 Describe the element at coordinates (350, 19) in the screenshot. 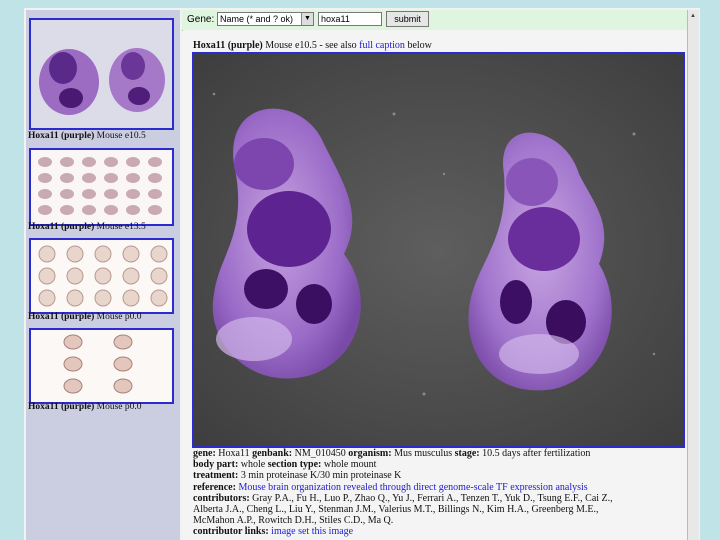

I see `gene-search-input: hoxa11` at that location.